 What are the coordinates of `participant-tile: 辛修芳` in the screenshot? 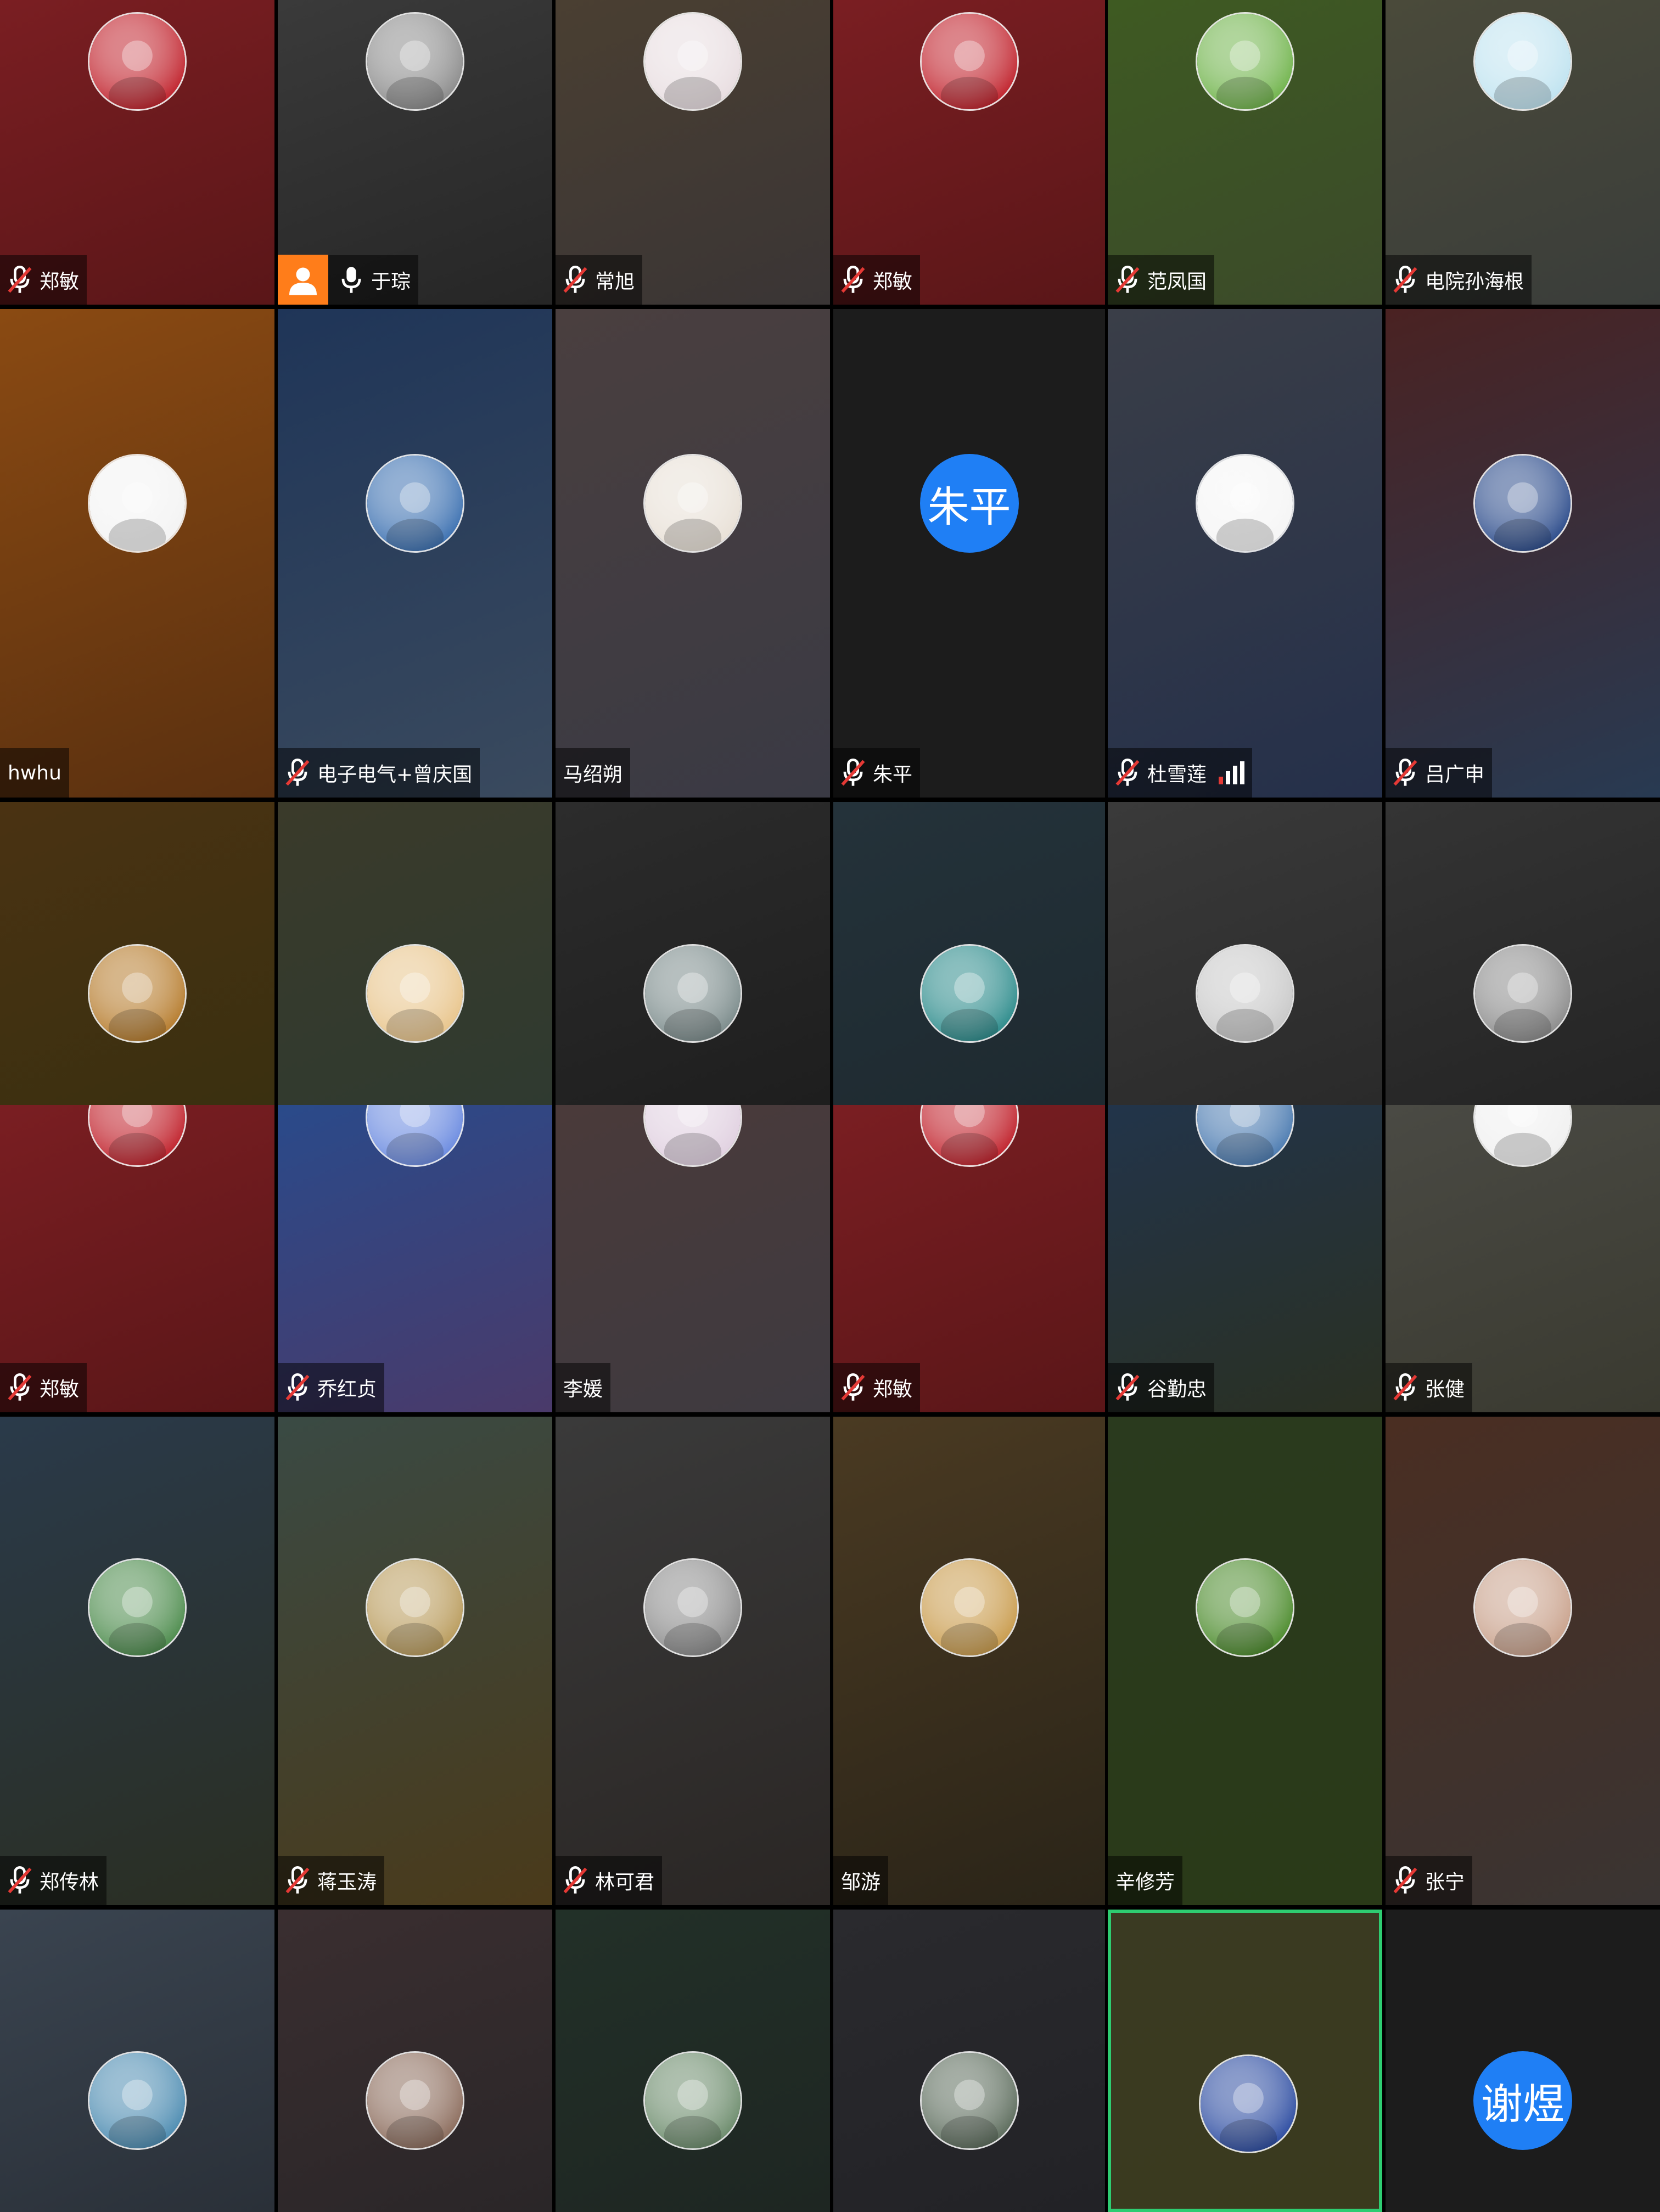 It's located at (1245, 1661).